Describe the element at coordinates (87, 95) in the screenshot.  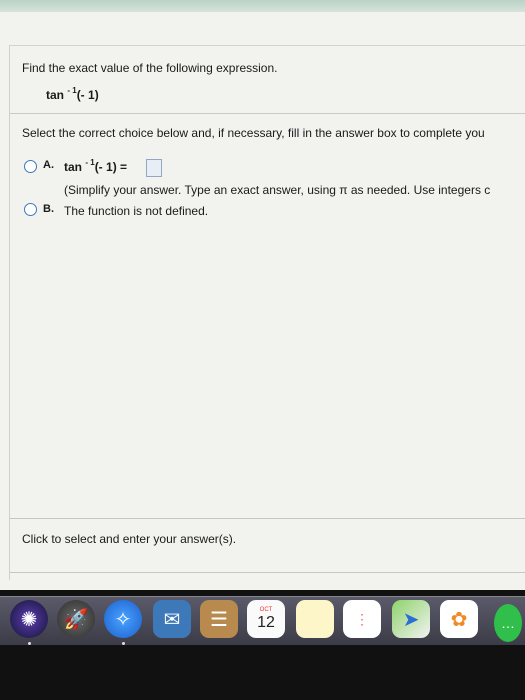
I see `expression-argument: (- 1)` at that location.